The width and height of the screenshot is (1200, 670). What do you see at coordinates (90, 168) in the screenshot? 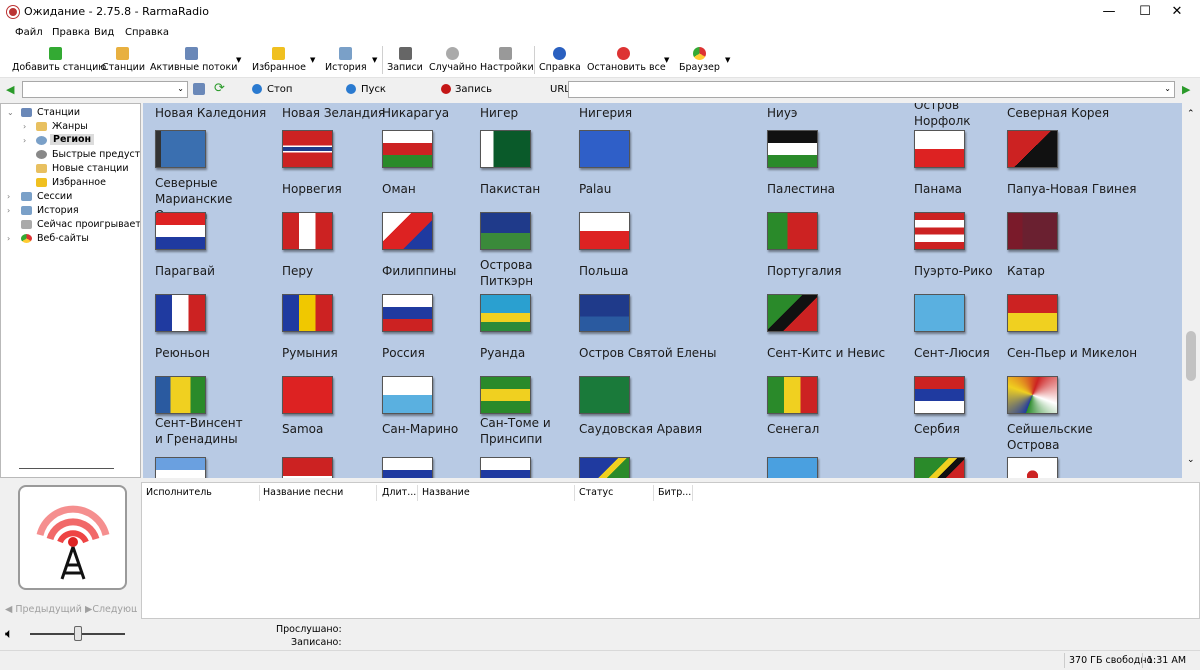
I see `tree-item-new-stations: Новые станции` at bounding box center [90, 168].